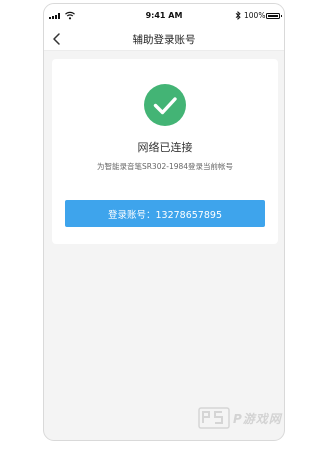 The width and height of the screenshot is (322, 450). Describe the element at coordinates (255, 15) in the screenshot. I see `battery-percentage: 100%` at that location.